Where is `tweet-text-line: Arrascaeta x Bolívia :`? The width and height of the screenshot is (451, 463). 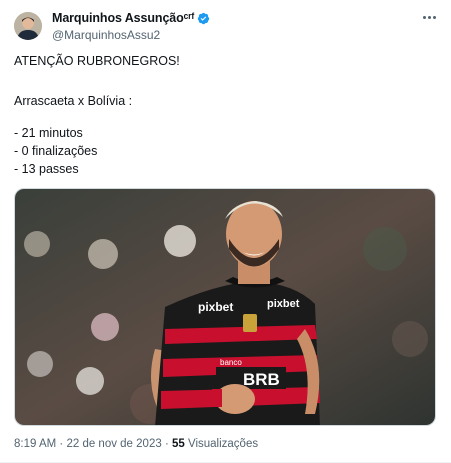
tweet-text-line: Arrascaeta x Bolívia : is located at coordinates (73, 101).